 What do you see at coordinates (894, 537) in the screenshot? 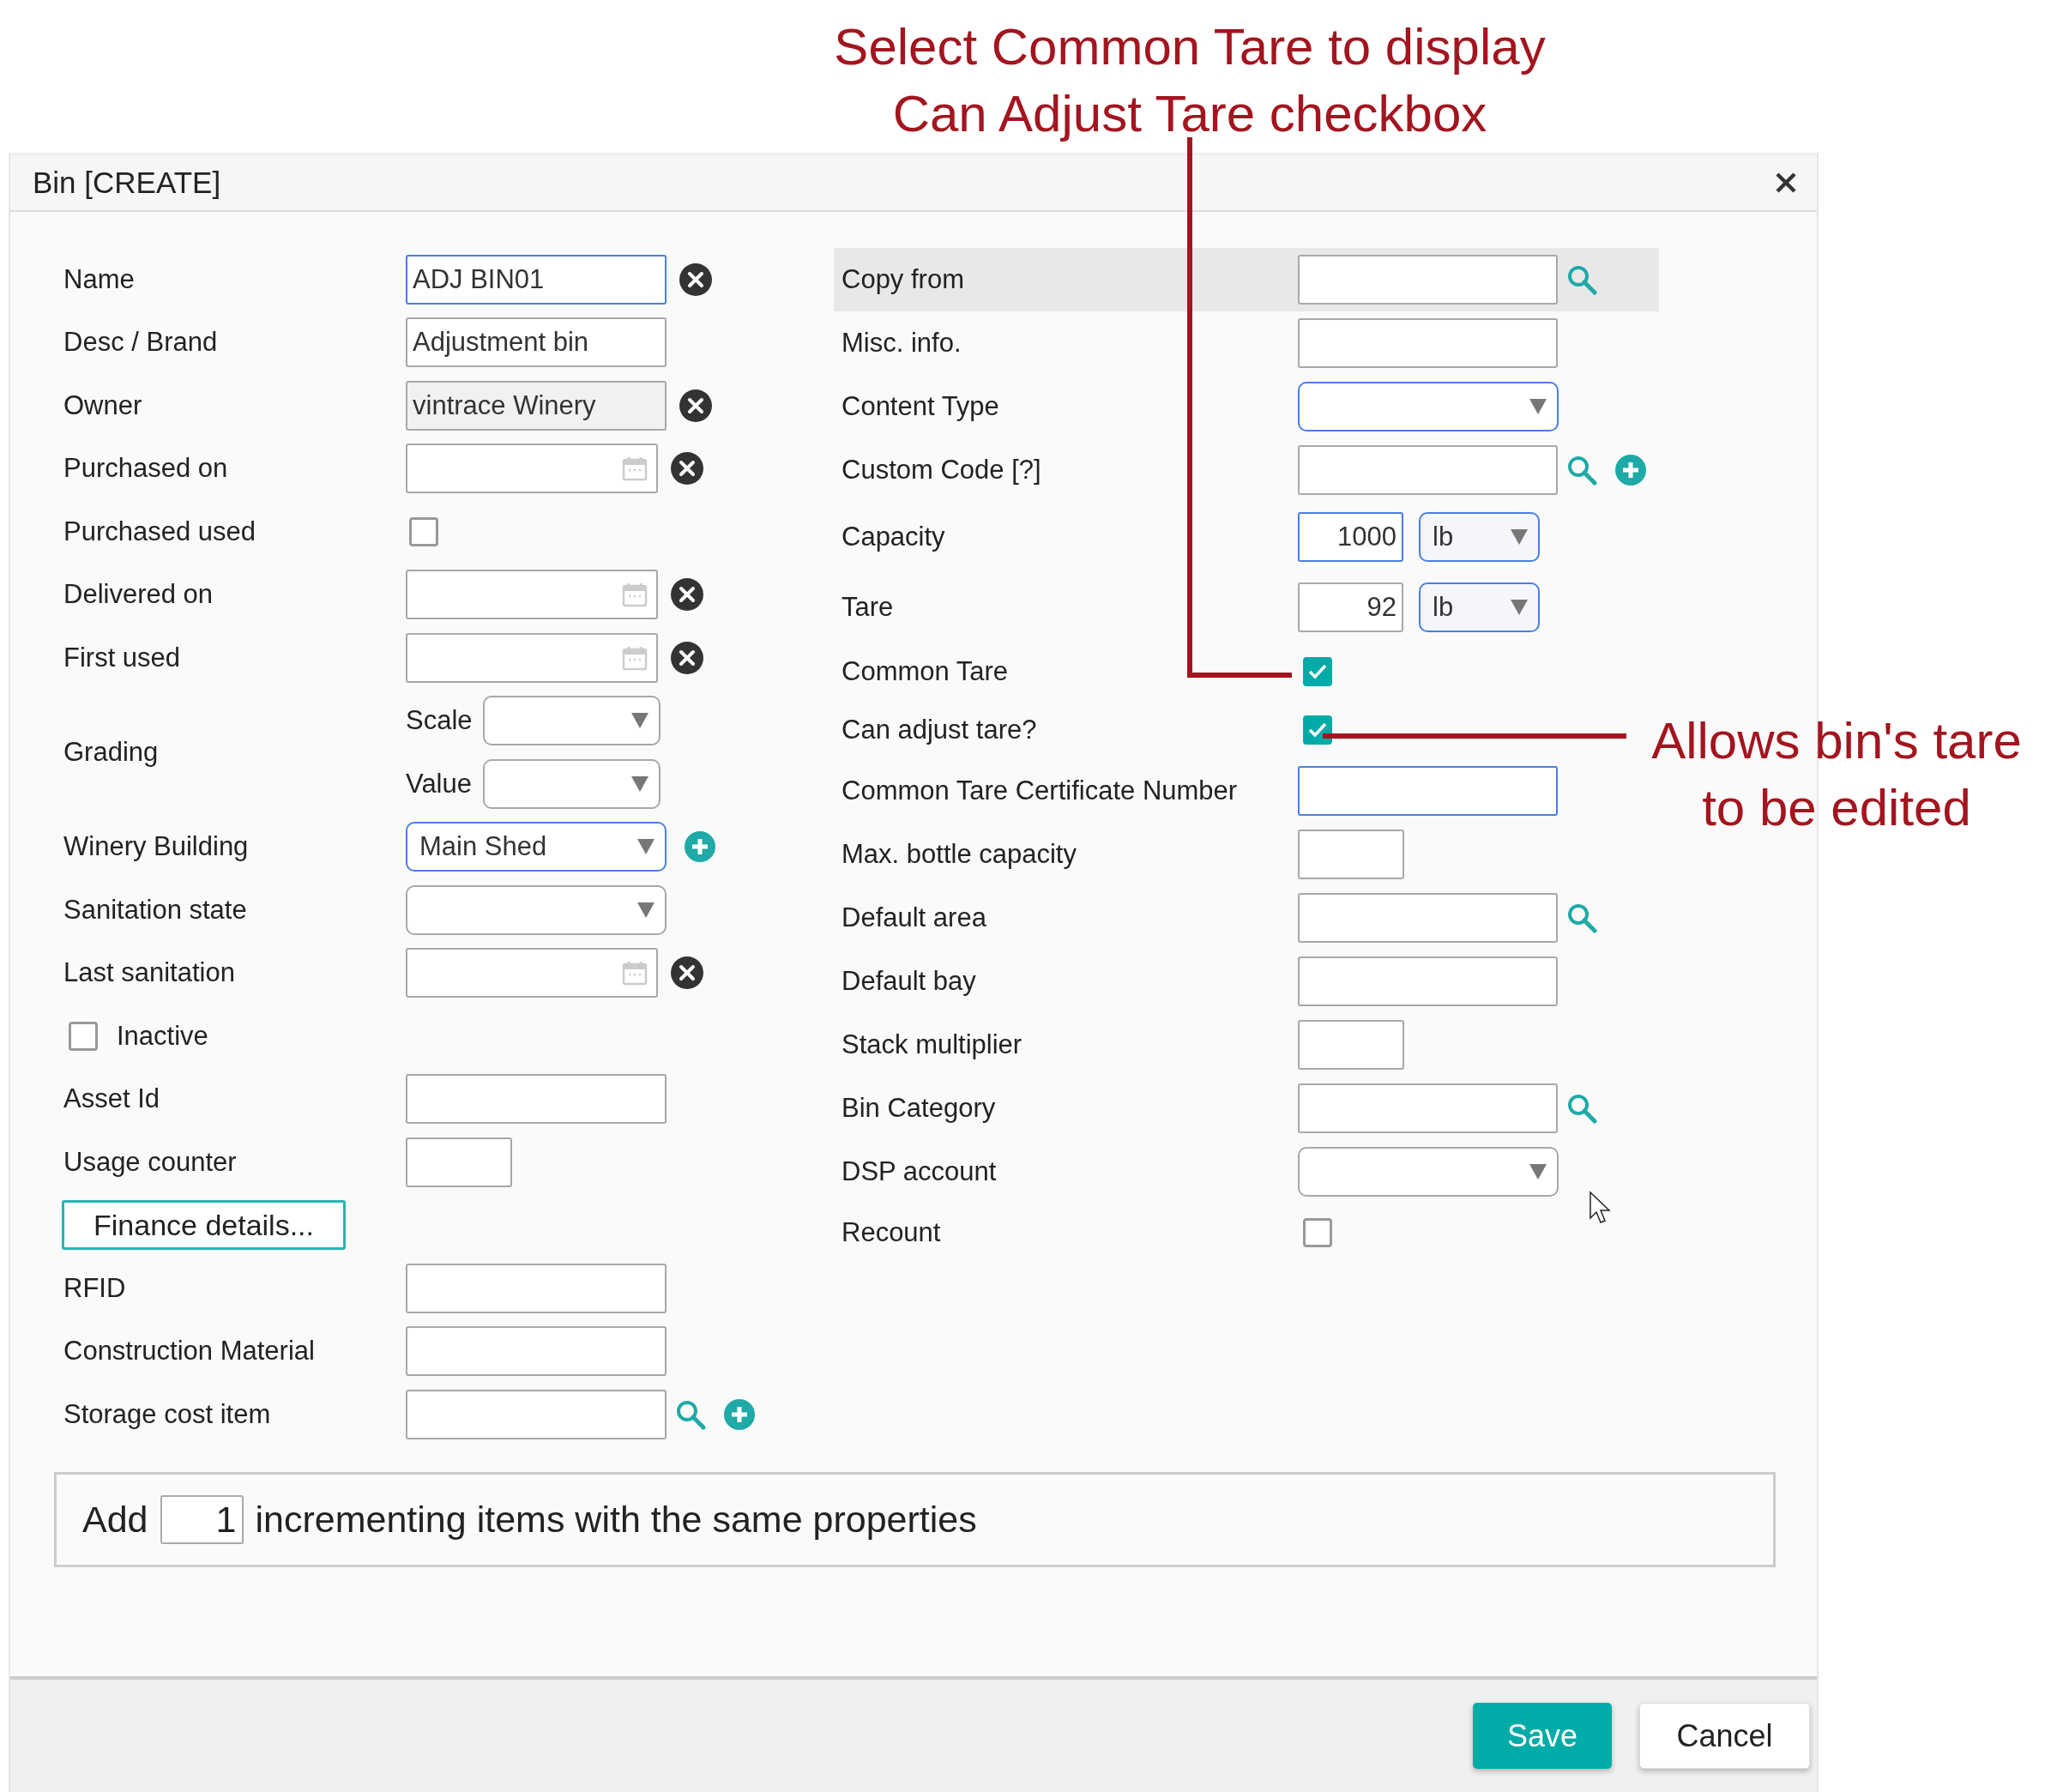
I see `field-label: Capacity` at bounding box center [894, 537].